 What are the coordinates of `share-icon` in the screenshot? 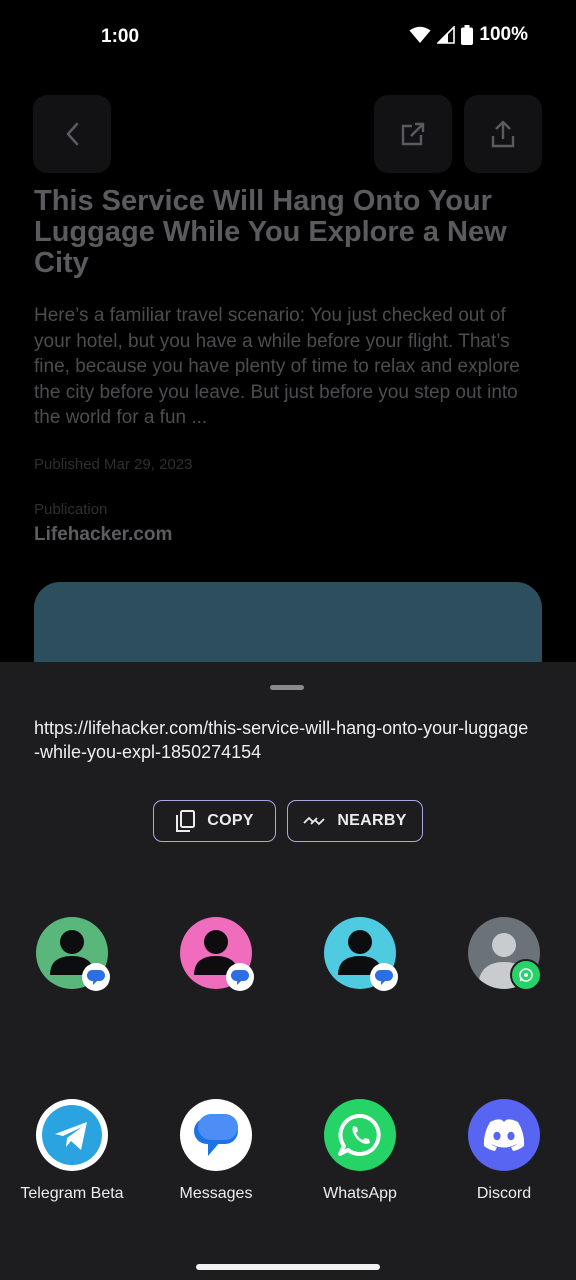 It's located at (503, 134).